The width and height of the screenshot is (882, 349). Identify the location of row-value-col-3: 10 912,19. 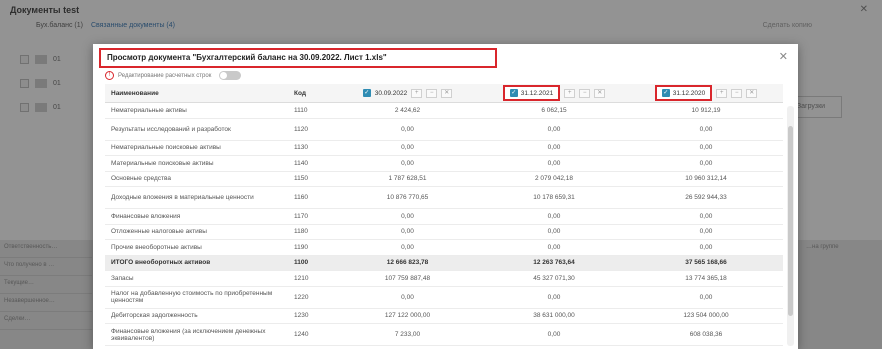
(706, 110).